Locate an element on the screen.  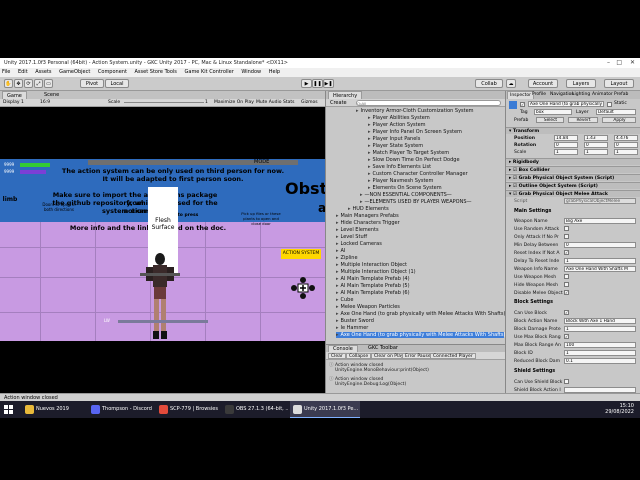
scale-slider is located at coordinates (164, 102).